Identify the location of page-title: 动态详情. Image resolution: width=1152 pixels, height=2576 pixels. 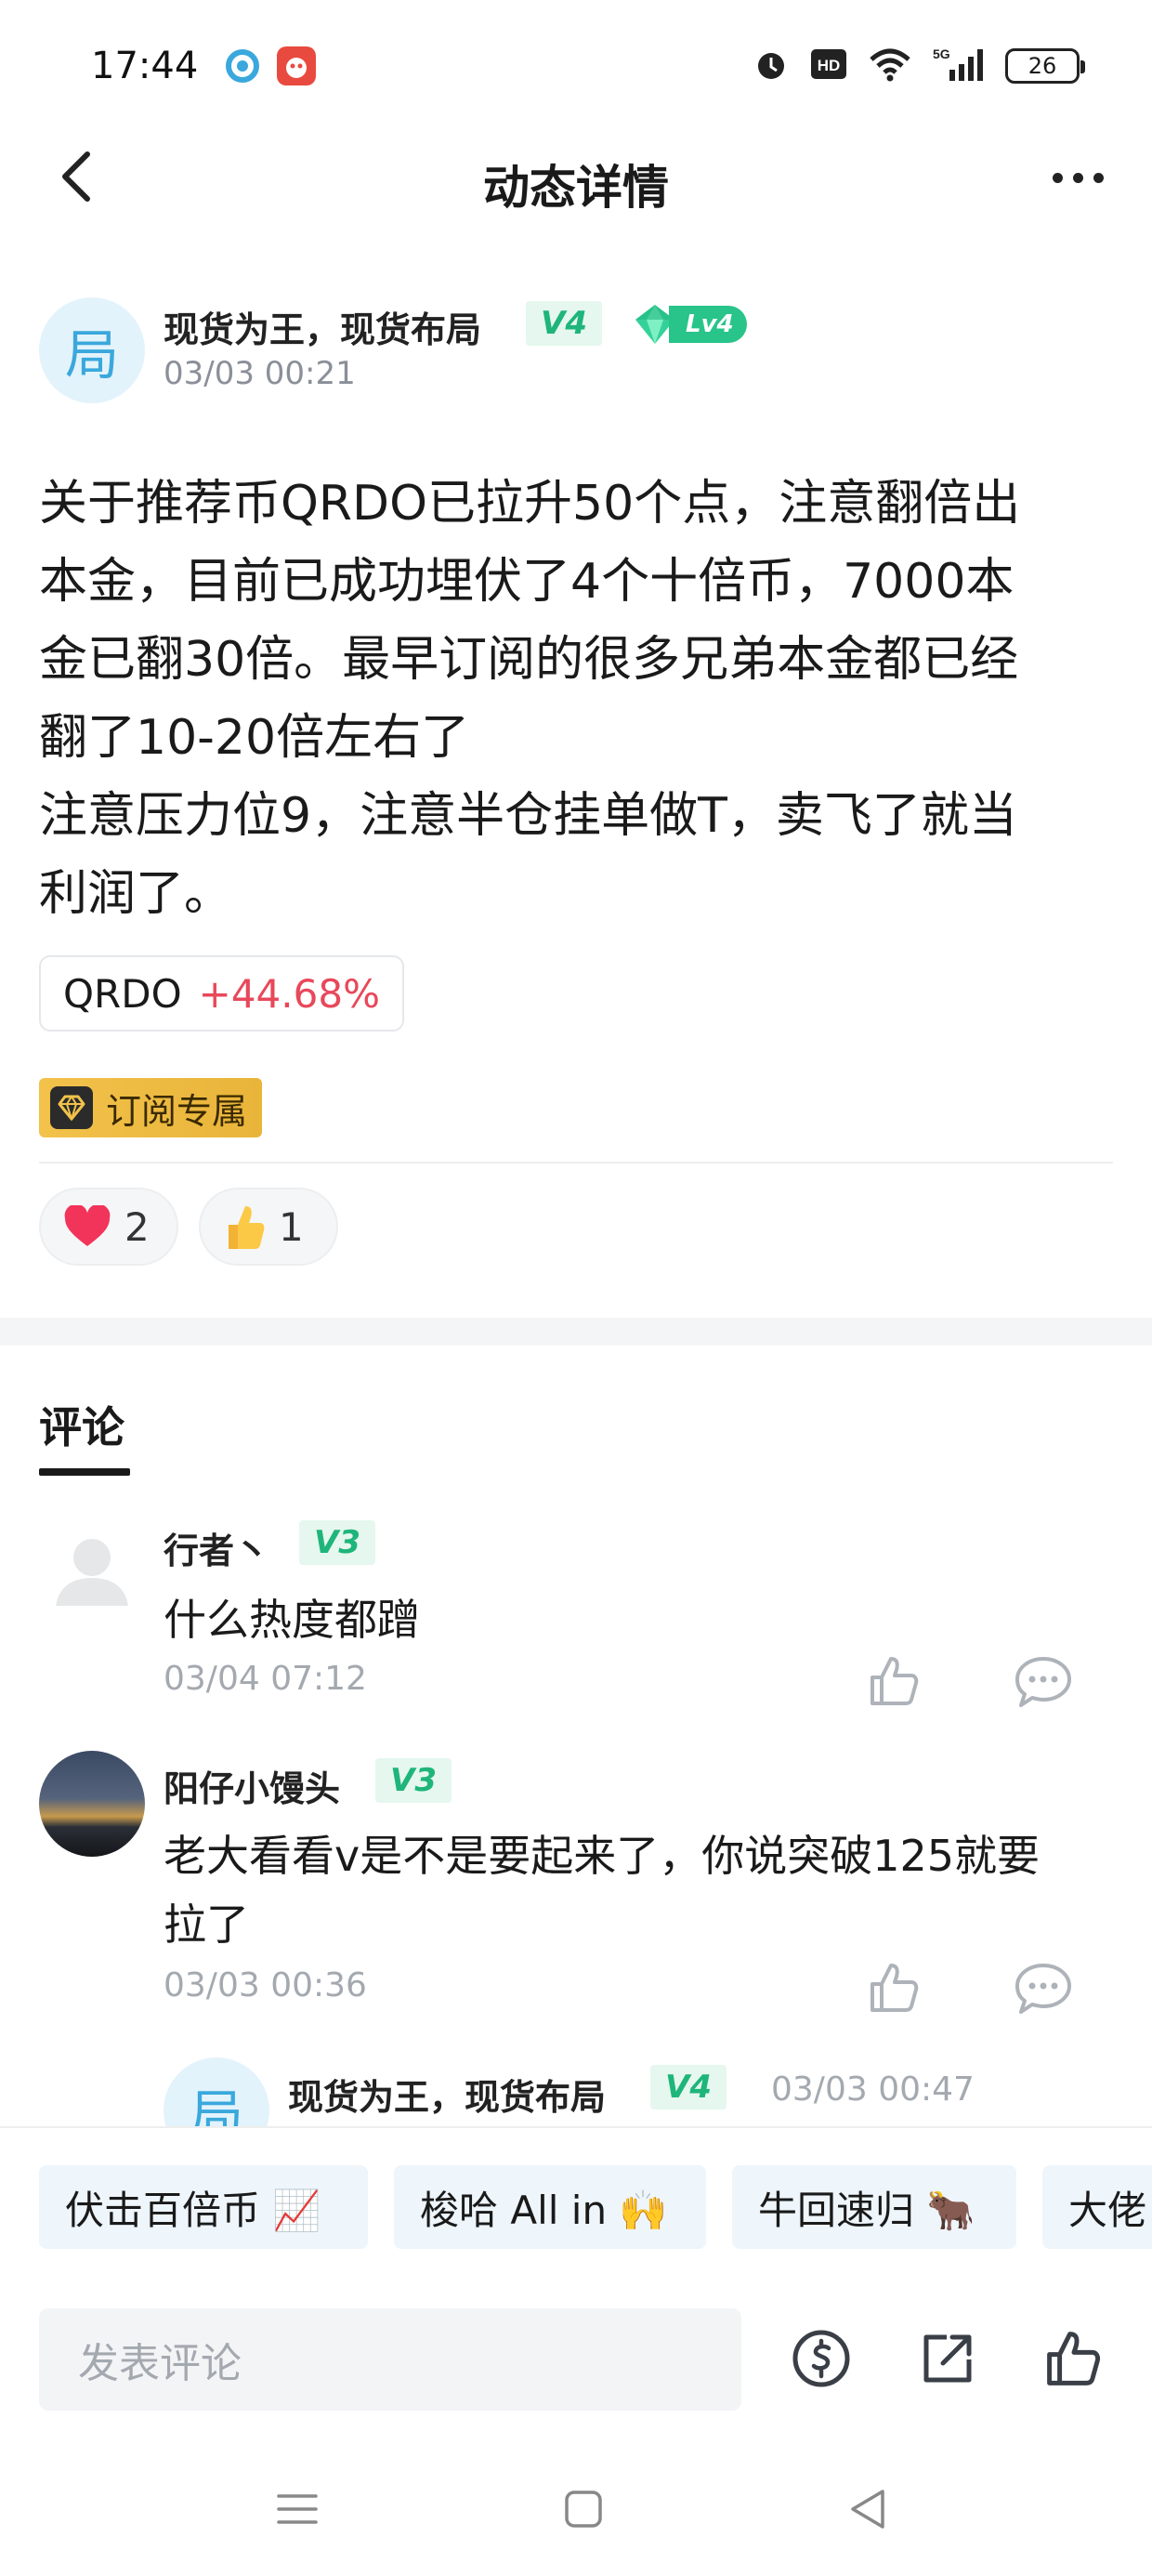
(576, 188).